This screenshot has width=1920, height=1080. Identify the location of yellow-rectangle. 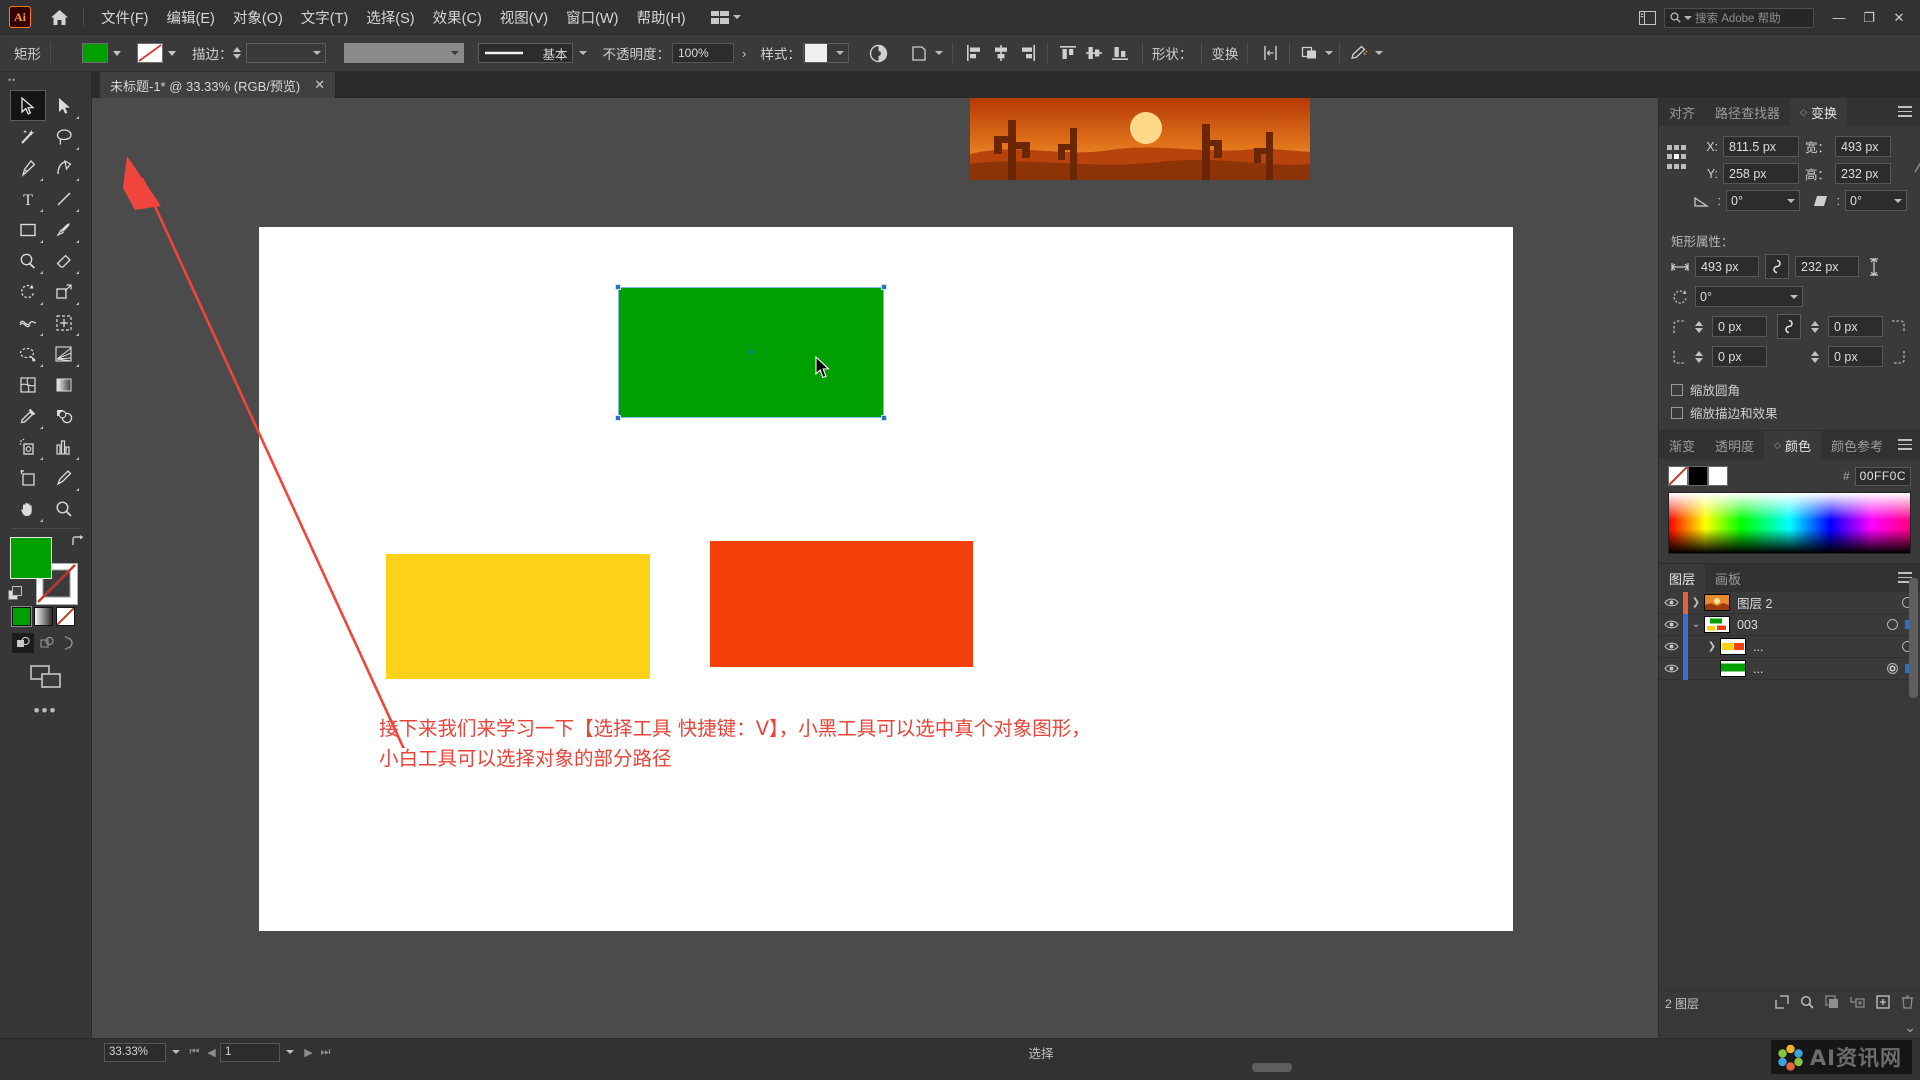
(518, 616).